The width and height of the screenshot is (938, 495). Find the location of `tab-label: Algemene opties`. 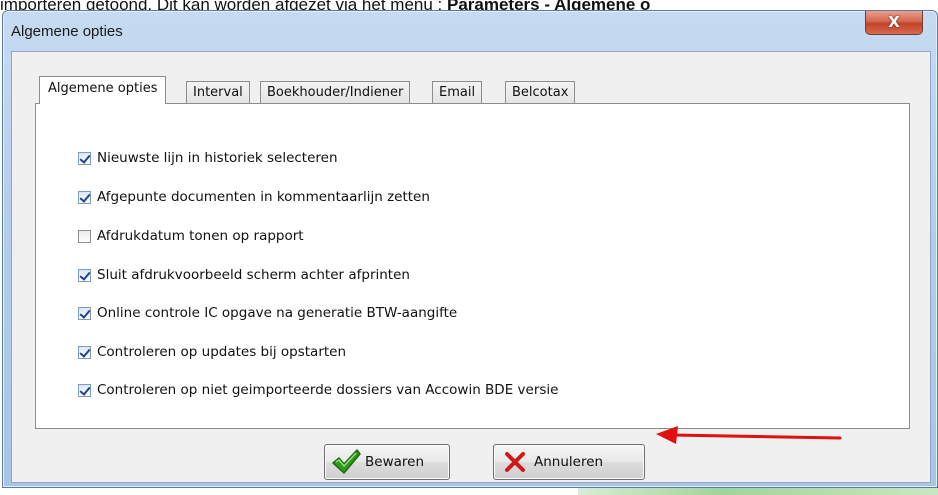

tab-label: Algemene opties is located at coordinates (103, 88).